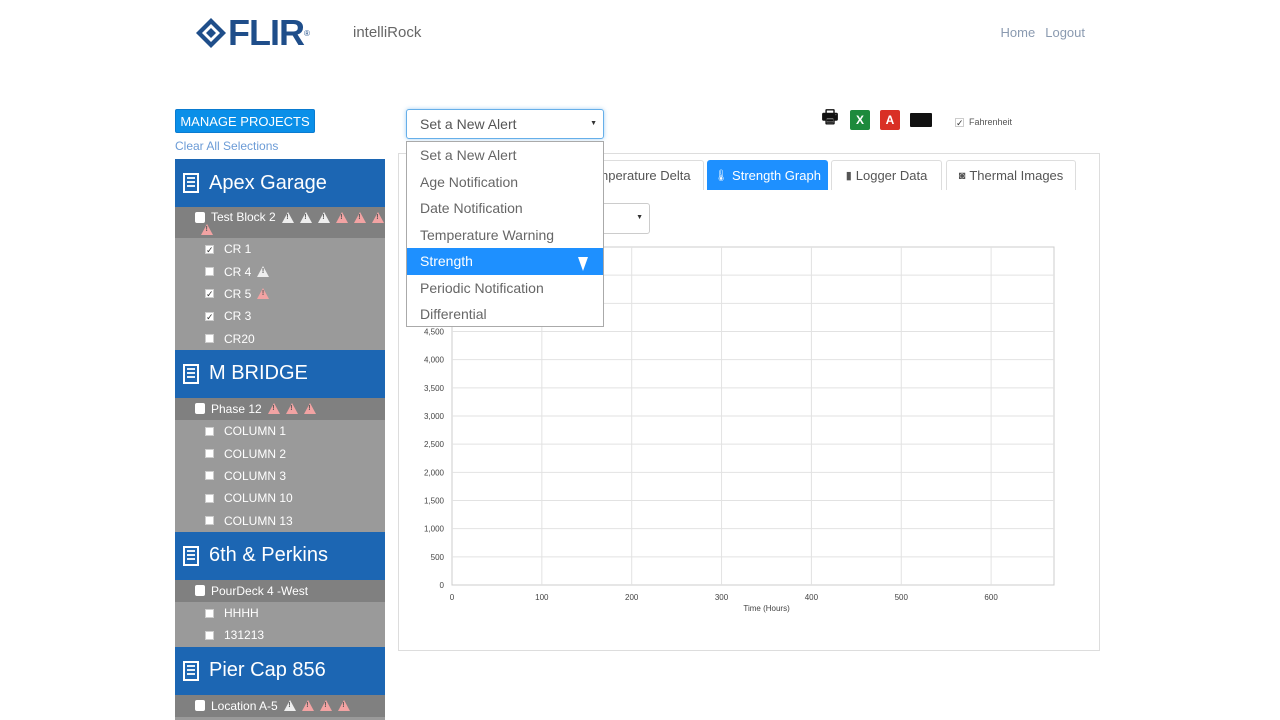 This screenshot has height=720, width=1280. Describe the element at coordinates (860, 120) in the screenshot. I see `excel-icon: X` at that location.